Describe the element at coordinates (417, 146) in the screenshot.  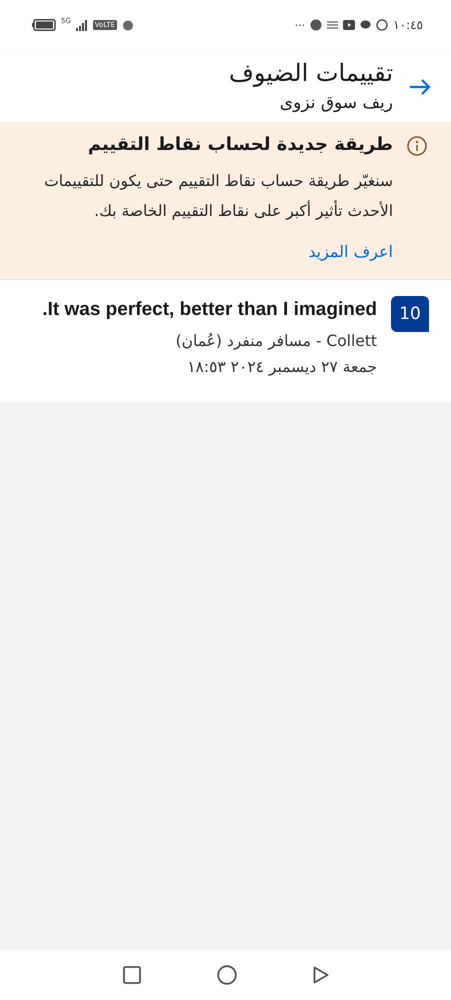
I see `info-icon` at that location.